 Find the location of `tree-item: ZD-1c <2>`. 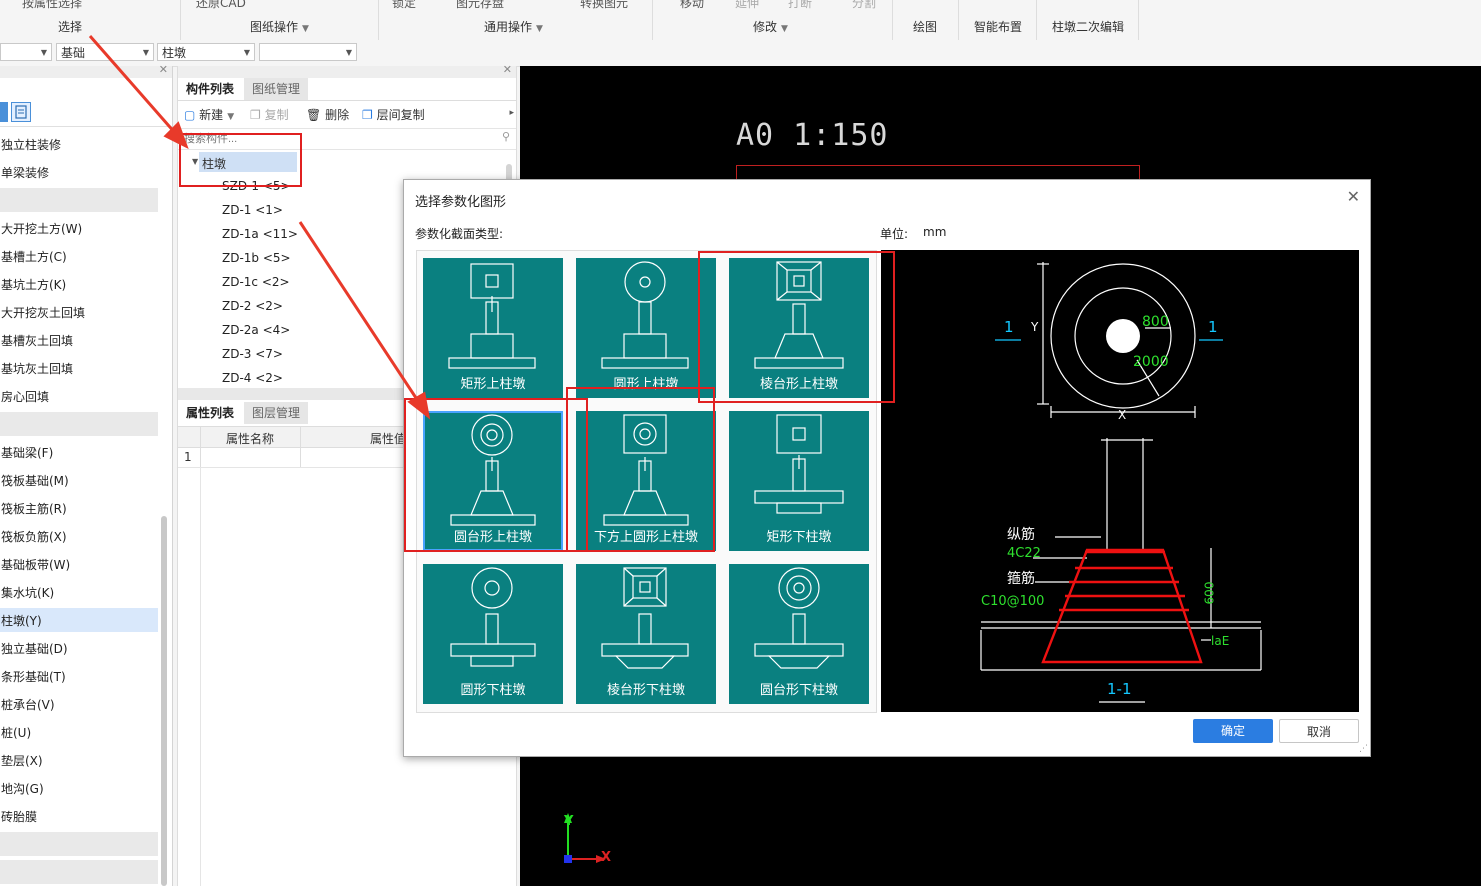

tree-item: ZD-1c <2> is located at coordinates (256, 282).